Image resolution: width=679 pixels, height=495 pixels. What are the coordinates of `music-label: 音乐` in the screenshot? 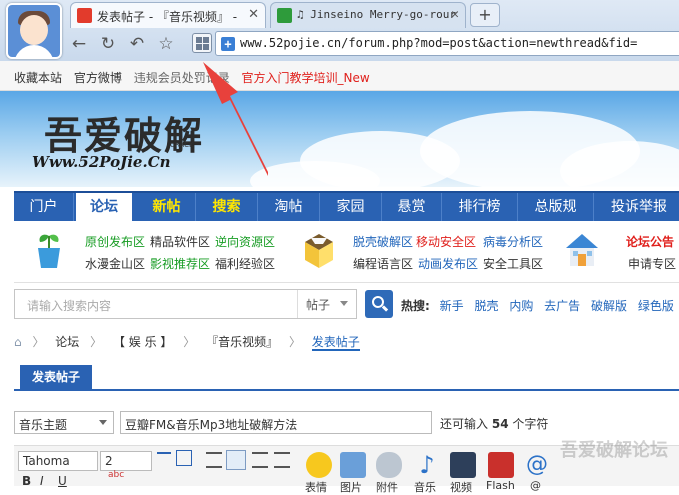 It's located at (425, 487).